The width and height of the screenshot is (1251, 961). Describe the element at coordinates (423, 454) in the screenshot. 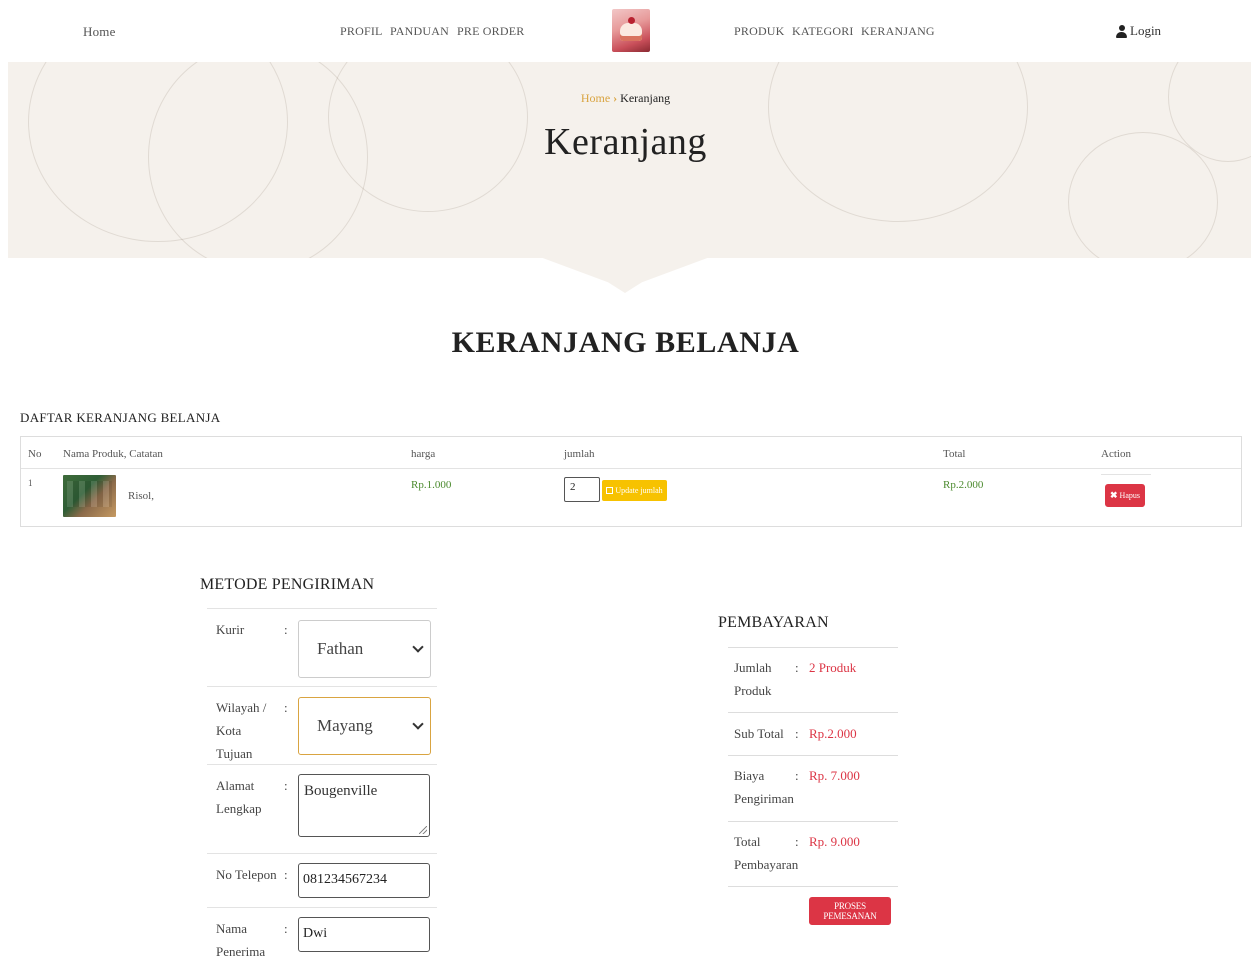

I see `table-header-price: harga` at that location.